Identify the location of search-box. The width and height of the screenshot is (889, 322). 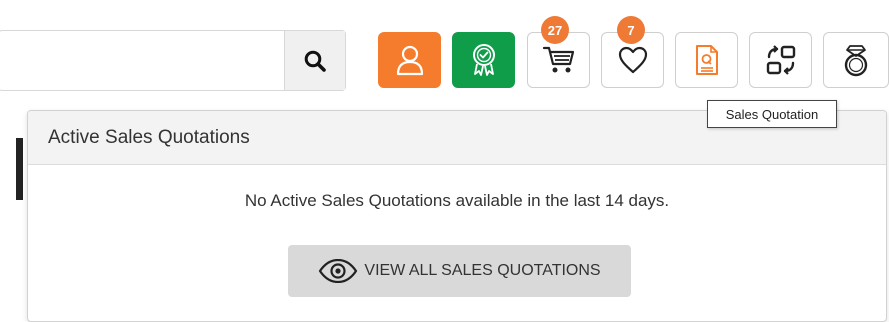
(173, 60).